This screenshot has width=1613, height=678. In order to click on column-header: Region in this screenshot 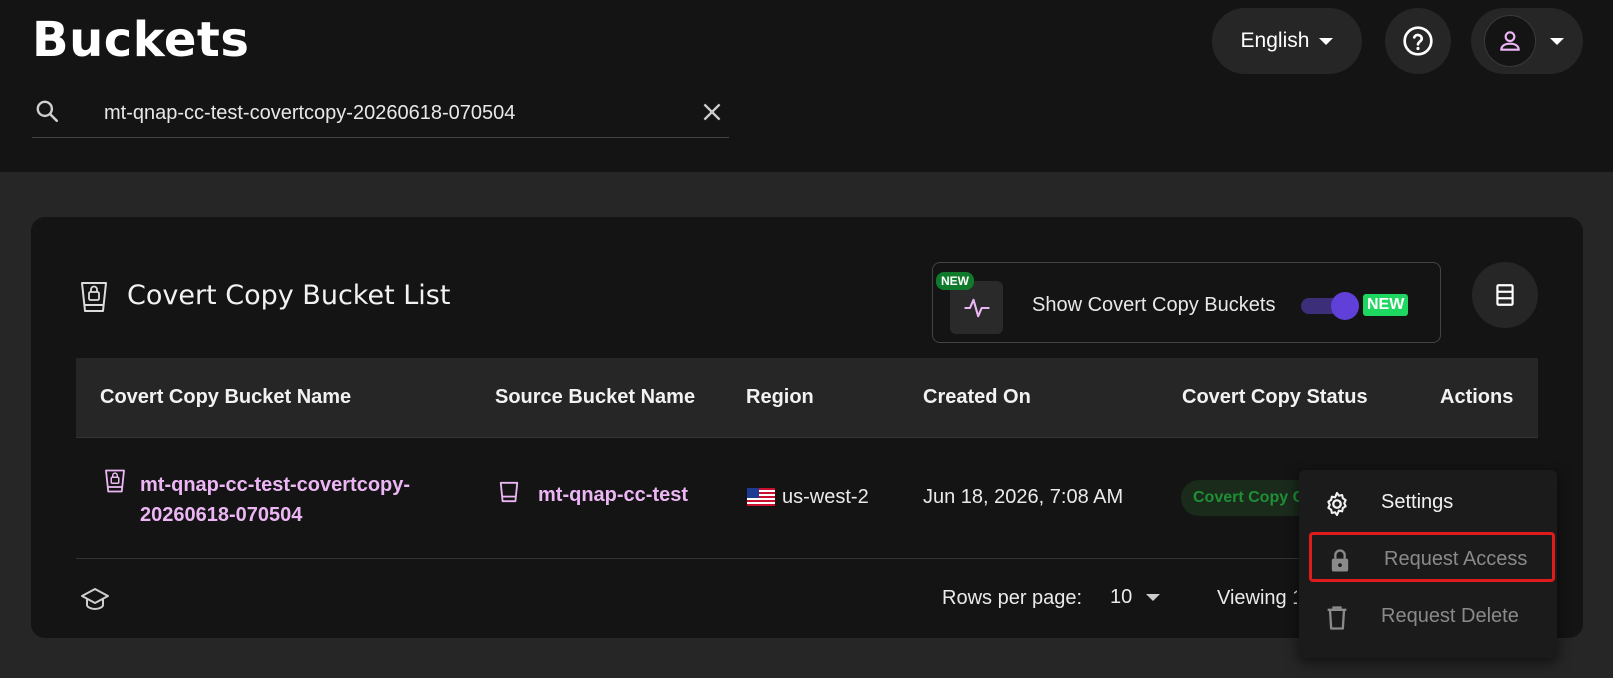, I will do `click(780, 397)`.